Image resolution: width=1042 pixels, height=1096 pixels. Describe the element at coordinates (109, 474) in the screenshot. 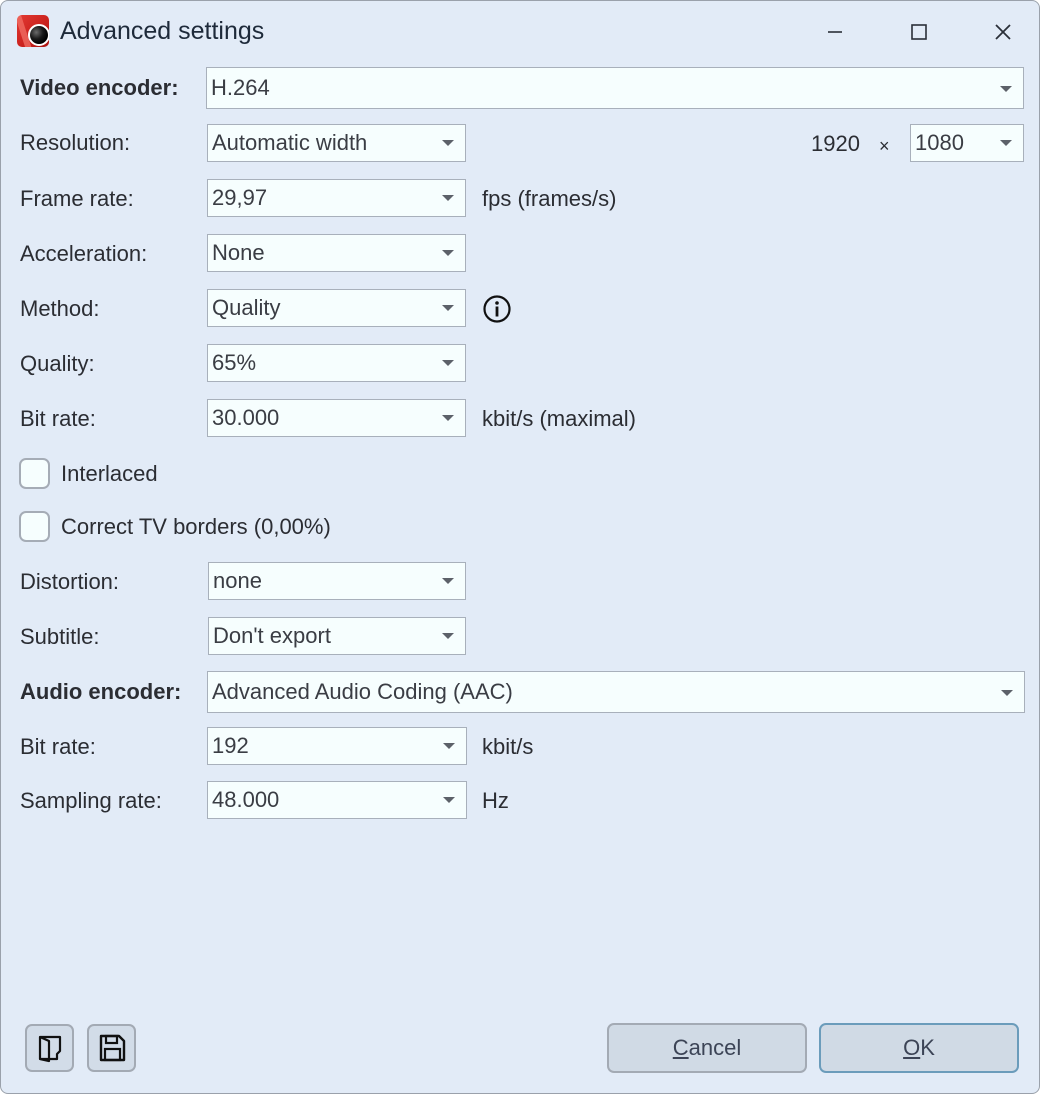

I see `interlaced-label: Interlaced` at that location.